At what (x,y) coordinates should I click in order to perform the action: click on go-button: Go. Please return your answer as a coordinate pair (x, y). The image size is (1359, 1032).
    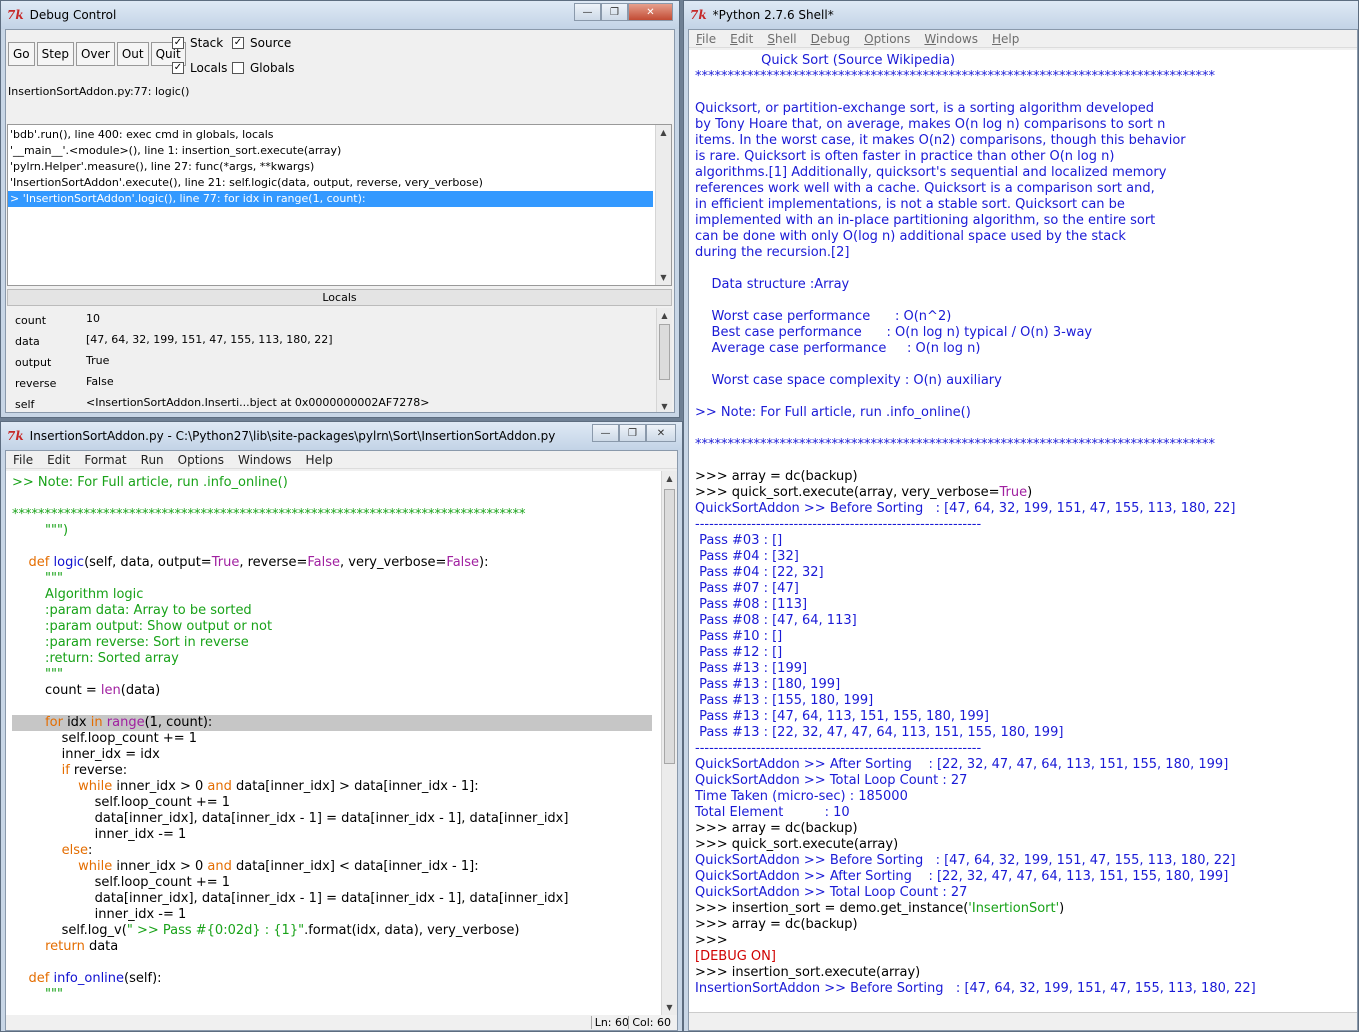
    Looking at the image, I should click on (21, 54).